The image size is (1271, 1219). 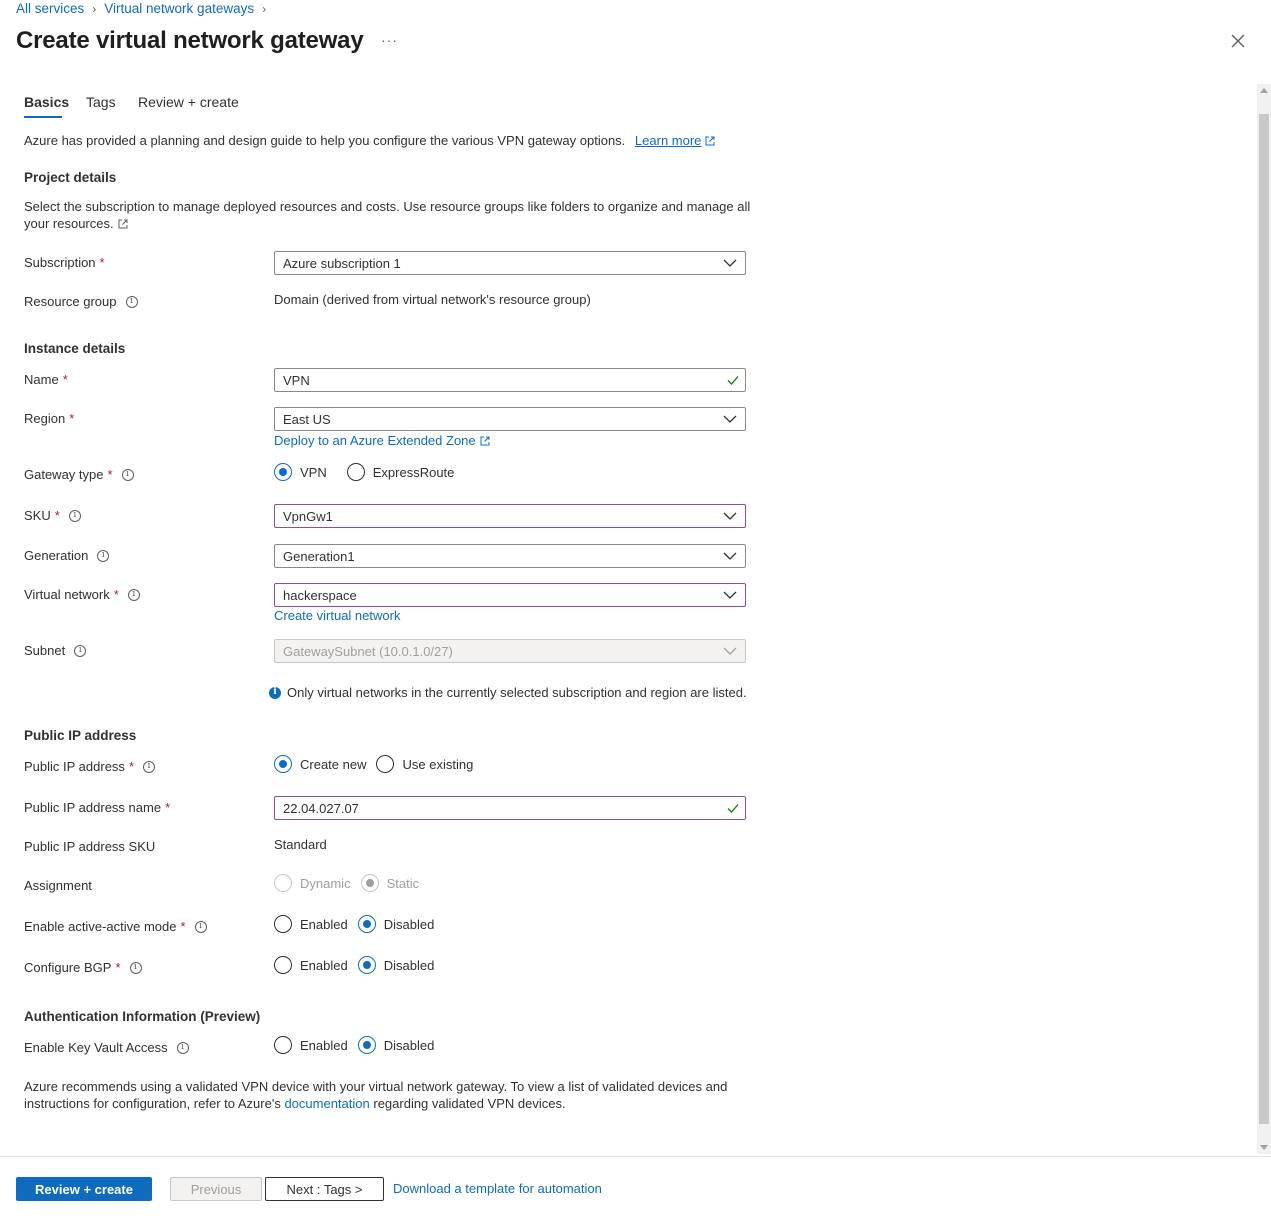 I want to click on region-dropdown: East US, so click(x=510, y=419).